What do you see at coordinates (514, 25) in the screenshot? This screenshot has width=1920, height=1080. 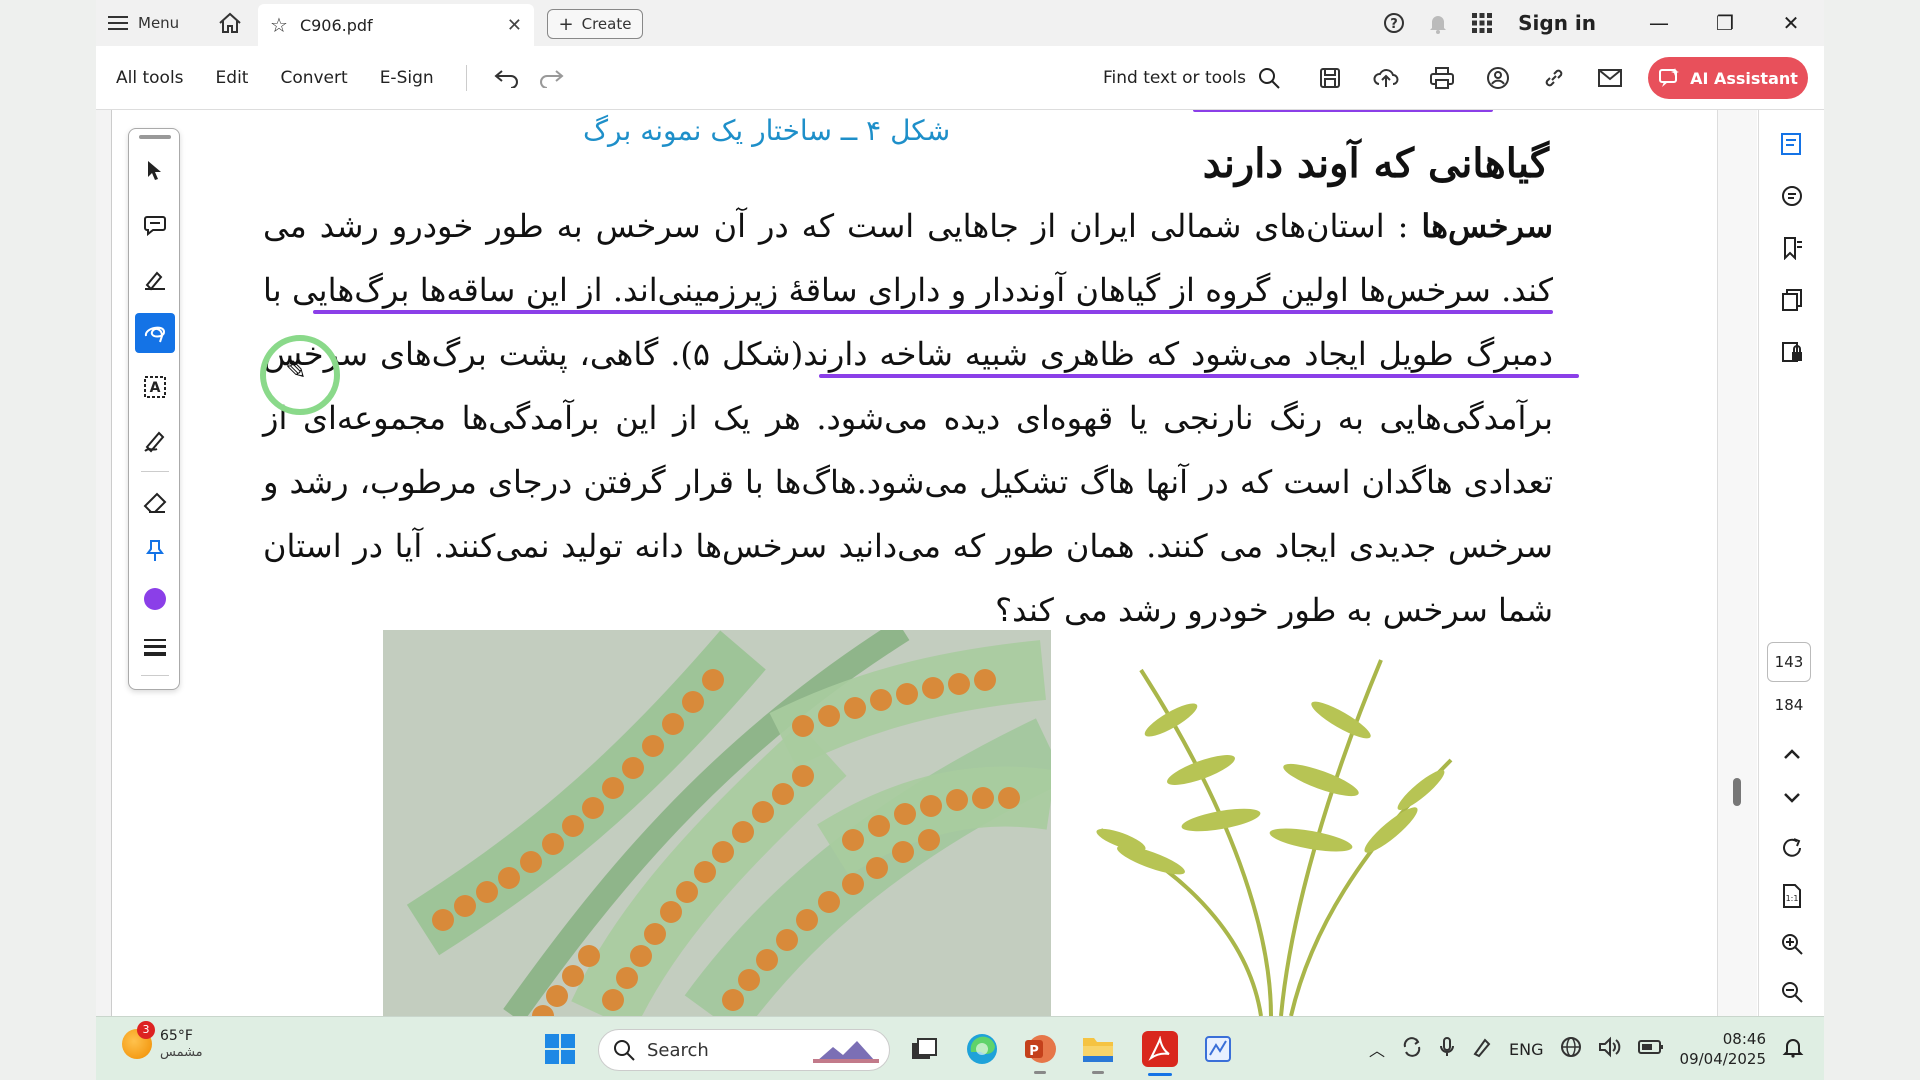 I see `close-tab-icon: ✕` at bounding box center [514, 25].